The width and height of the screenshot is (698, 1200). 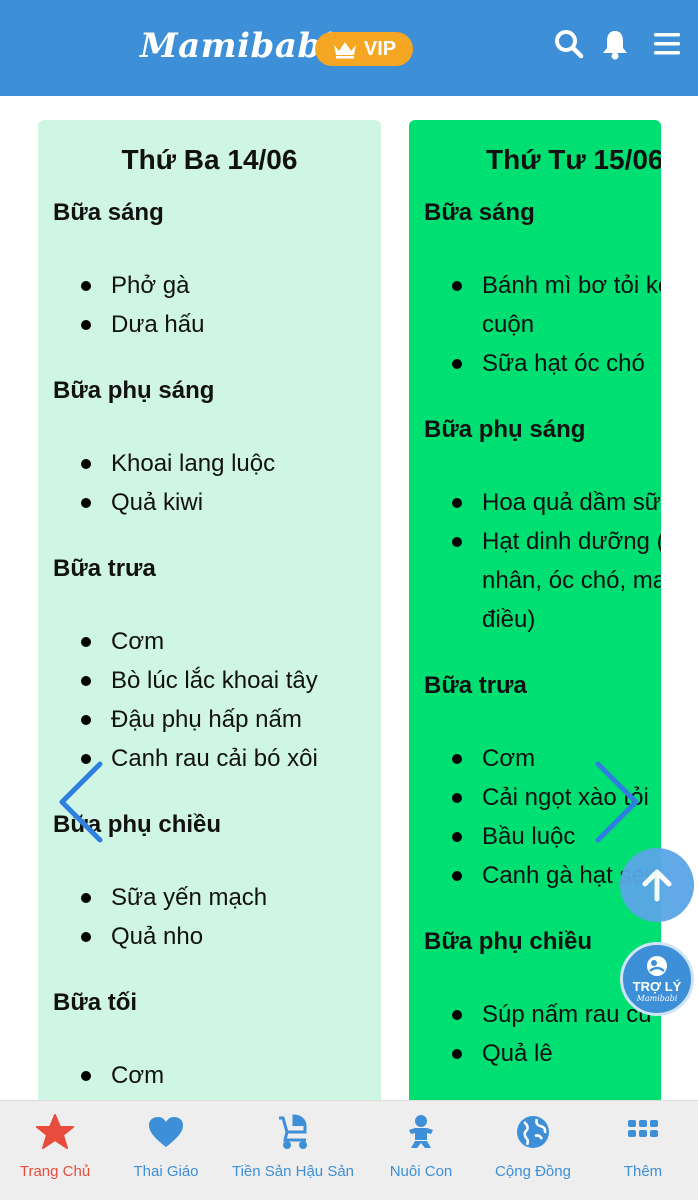 I want to click on meal-item: Quả kiwi, so click(x=231, y=502).